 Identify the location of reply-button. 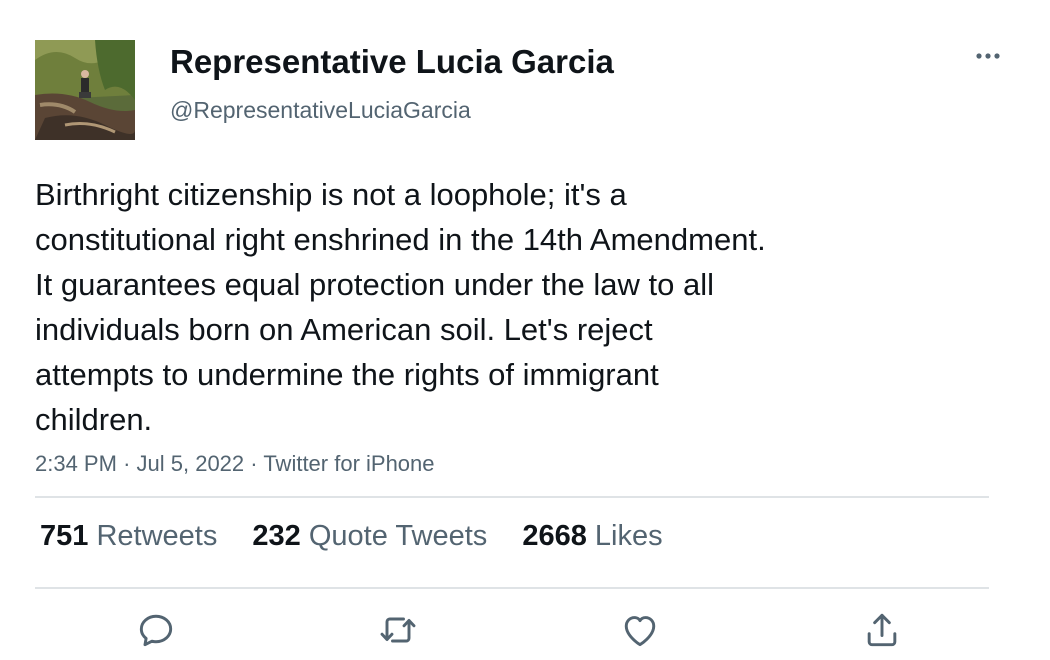
(156, 630).